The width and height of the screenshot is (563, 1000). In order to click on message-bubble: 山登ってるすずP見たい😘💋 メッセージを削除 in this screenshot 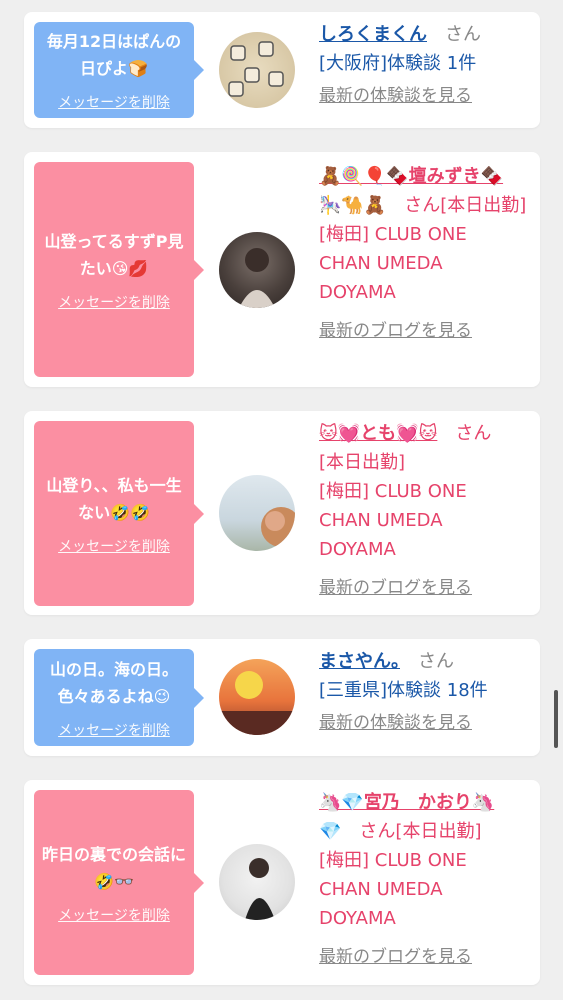, I will do `click(119, 269)`.